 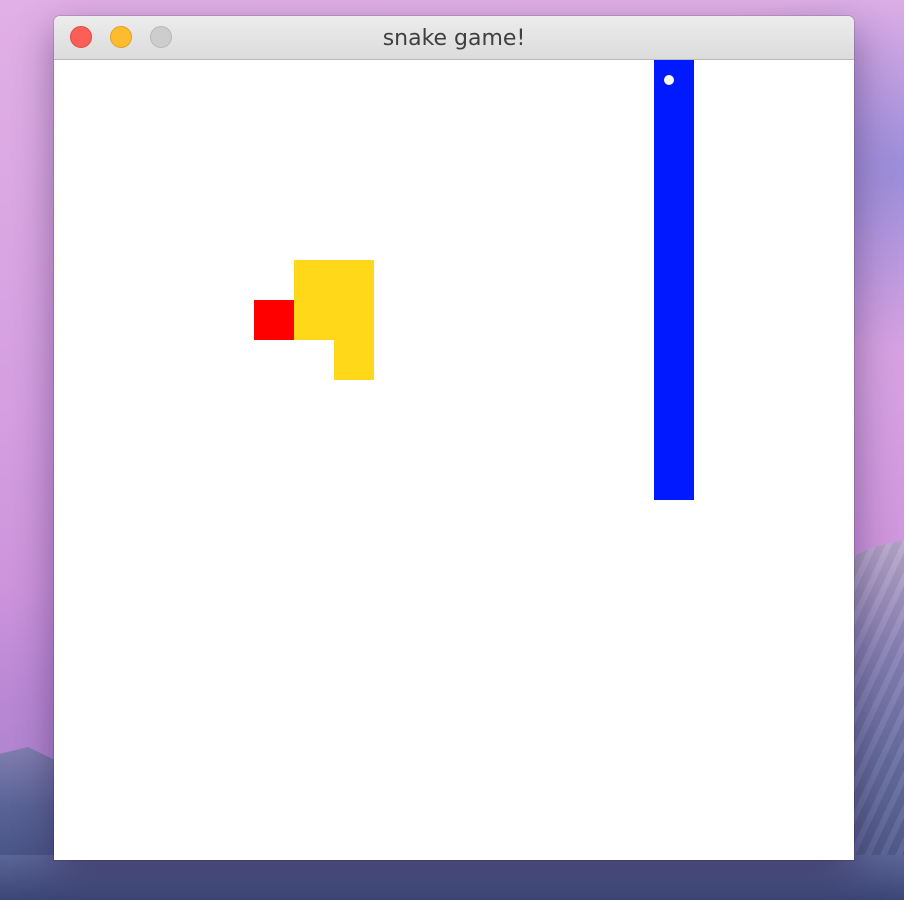 I want to click on food-pellet, so click(x=274, y=320).